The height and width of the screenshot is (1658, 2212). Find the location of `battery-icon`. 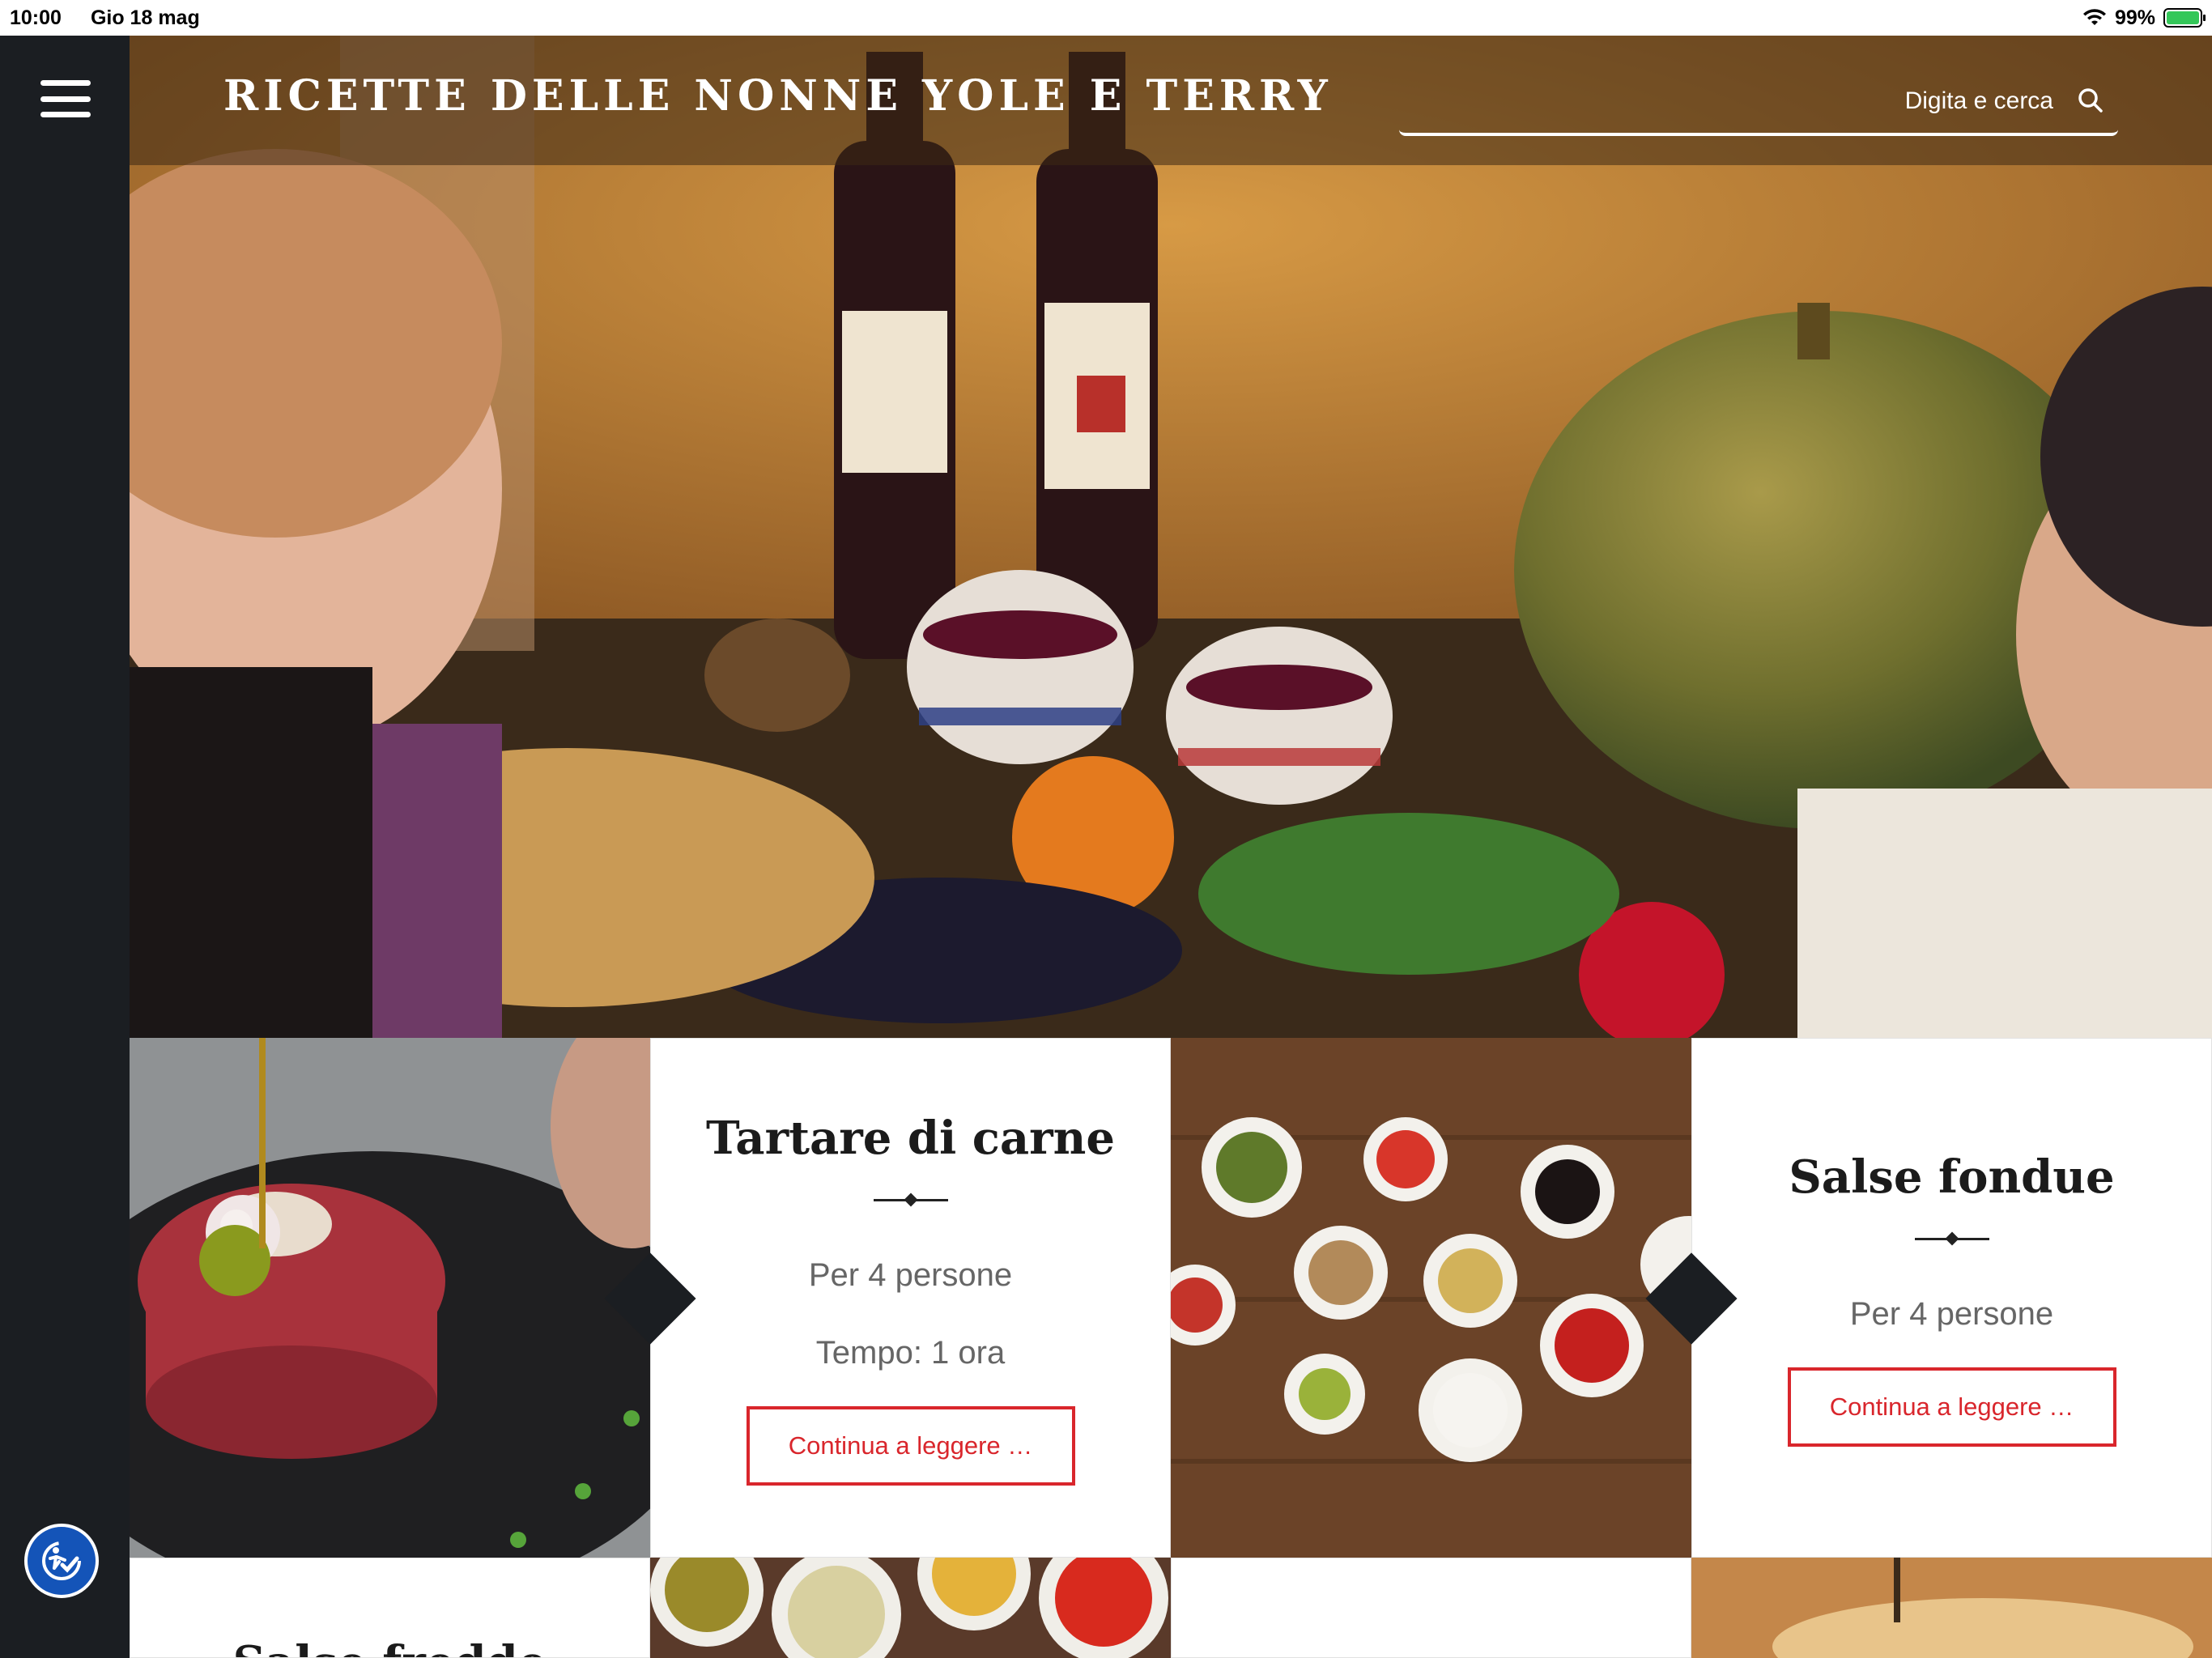

battery-icon is located at coordinates (2184, 18).